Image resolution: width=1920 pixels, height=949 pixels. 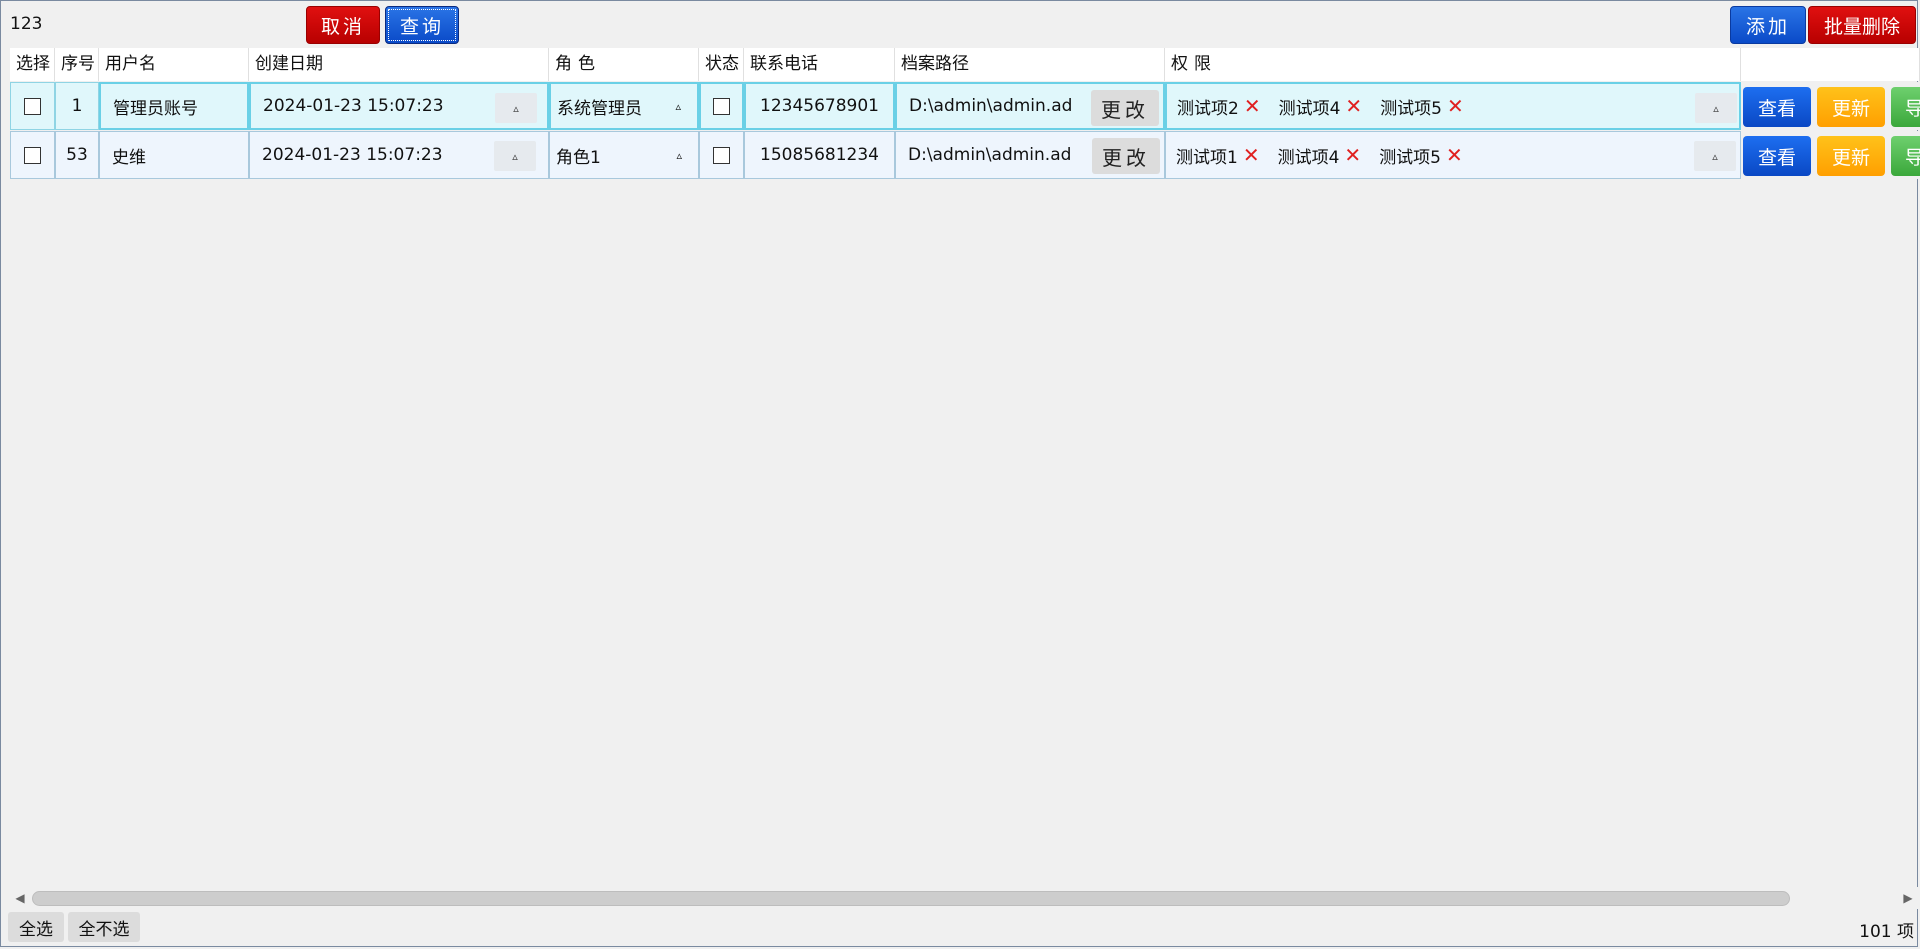 I want to click on header-path: 档案路径, so click(x=1030, y=64).